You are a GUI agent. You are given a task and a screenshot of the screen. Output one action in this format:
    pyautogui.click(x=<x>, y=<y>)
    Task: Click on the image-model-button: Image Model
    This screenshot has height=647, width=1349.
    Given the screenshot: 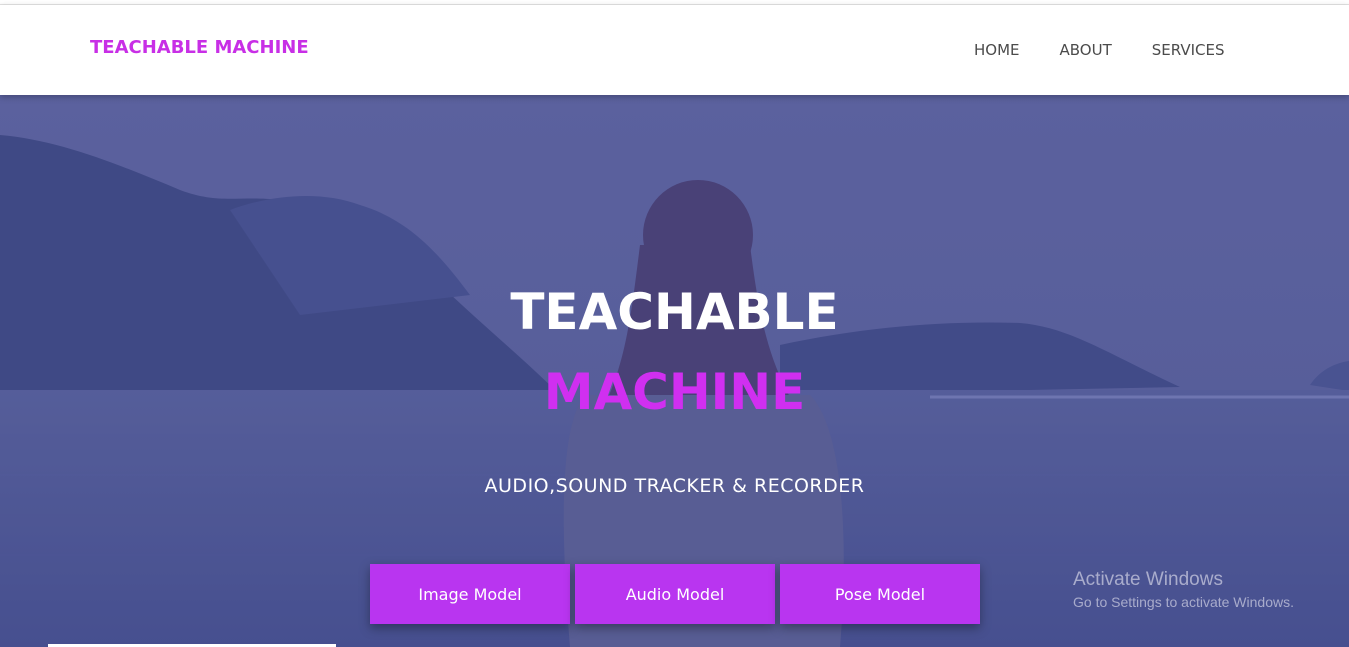 What is the action you would take?
    pyautogui.click(x=470, y=594)
    